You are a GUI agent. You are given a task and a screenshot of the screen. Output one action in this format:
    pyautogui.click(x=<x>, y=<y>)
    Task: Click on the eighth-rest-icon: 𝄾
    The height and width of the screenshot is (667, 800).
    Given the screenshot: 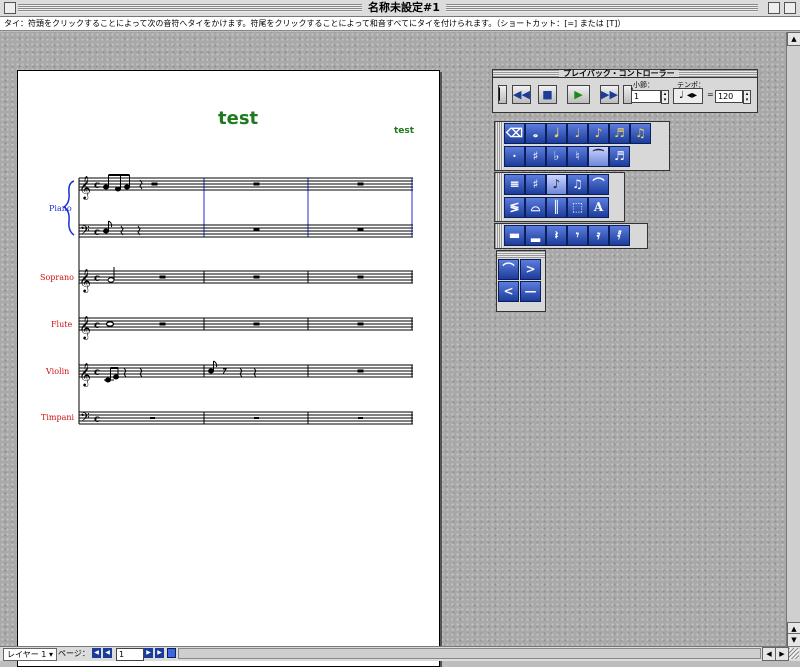 What is the action you would take?
    pyautogui.click(x=577, y=235)
    